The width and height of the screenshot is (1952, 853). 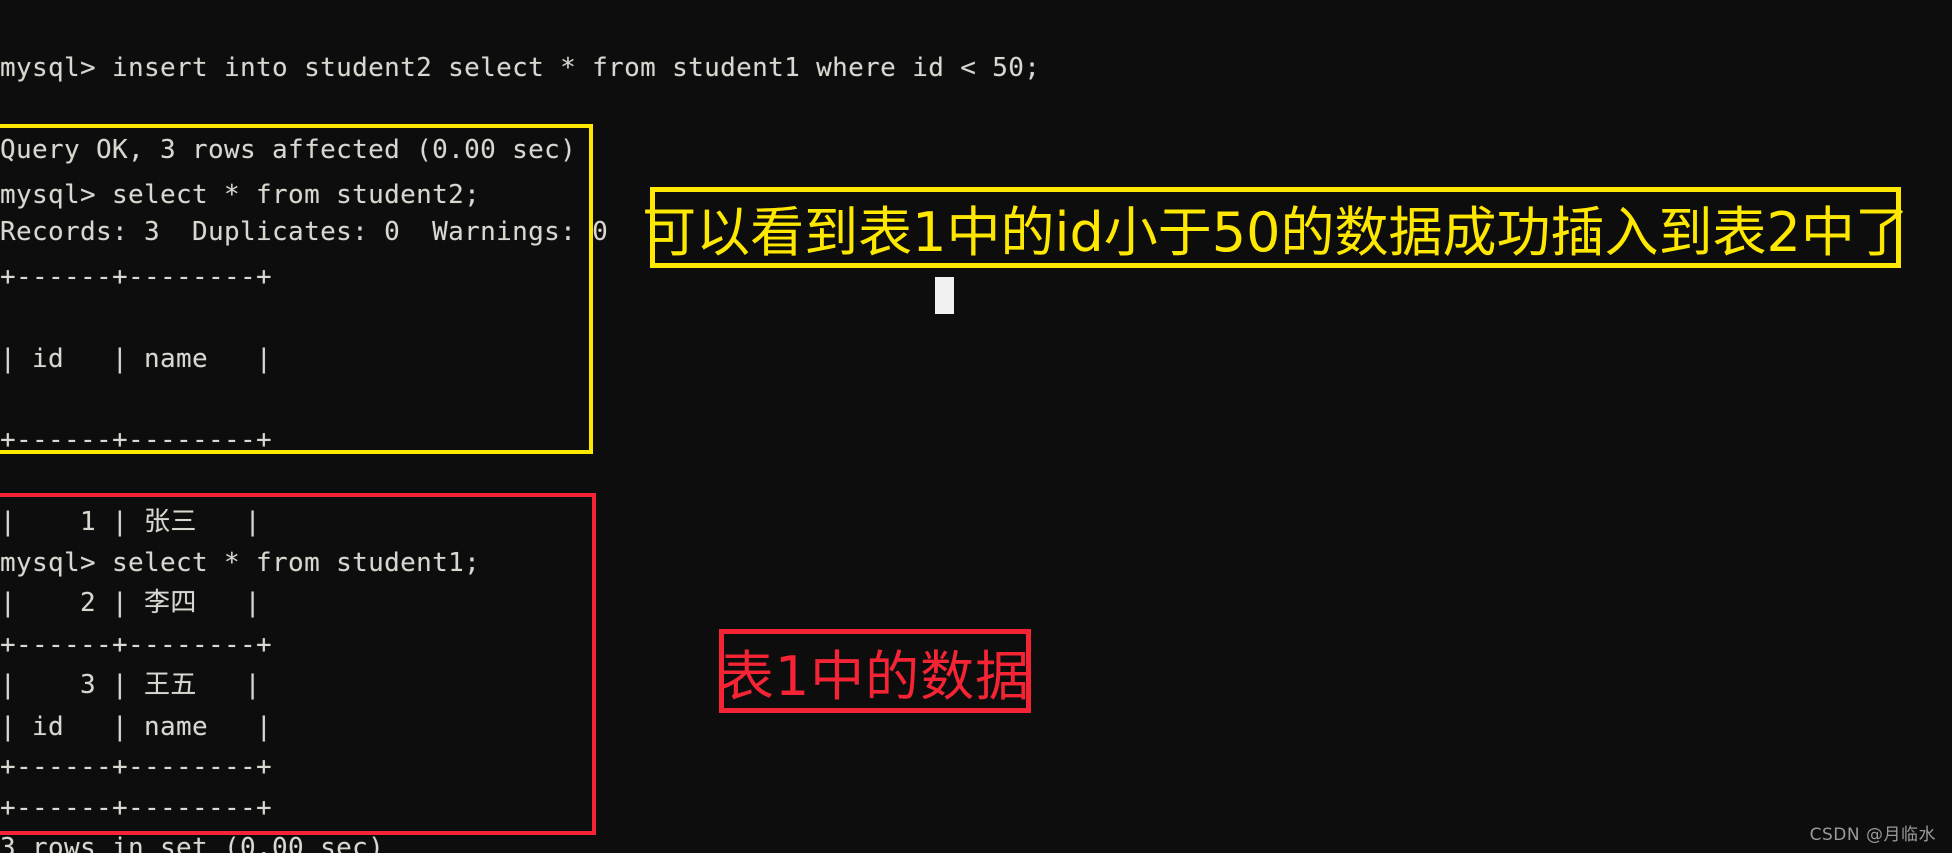 I want to click on annotation-red-text: 表1中的数据, so click(x=875, y=676).